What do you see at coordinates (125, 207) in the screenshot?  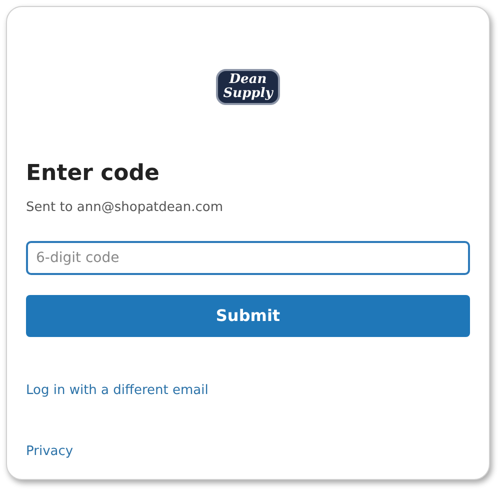 I see `sent-to-text: Sent to ann@shopatdean.com` at bounding box center [125, 207].